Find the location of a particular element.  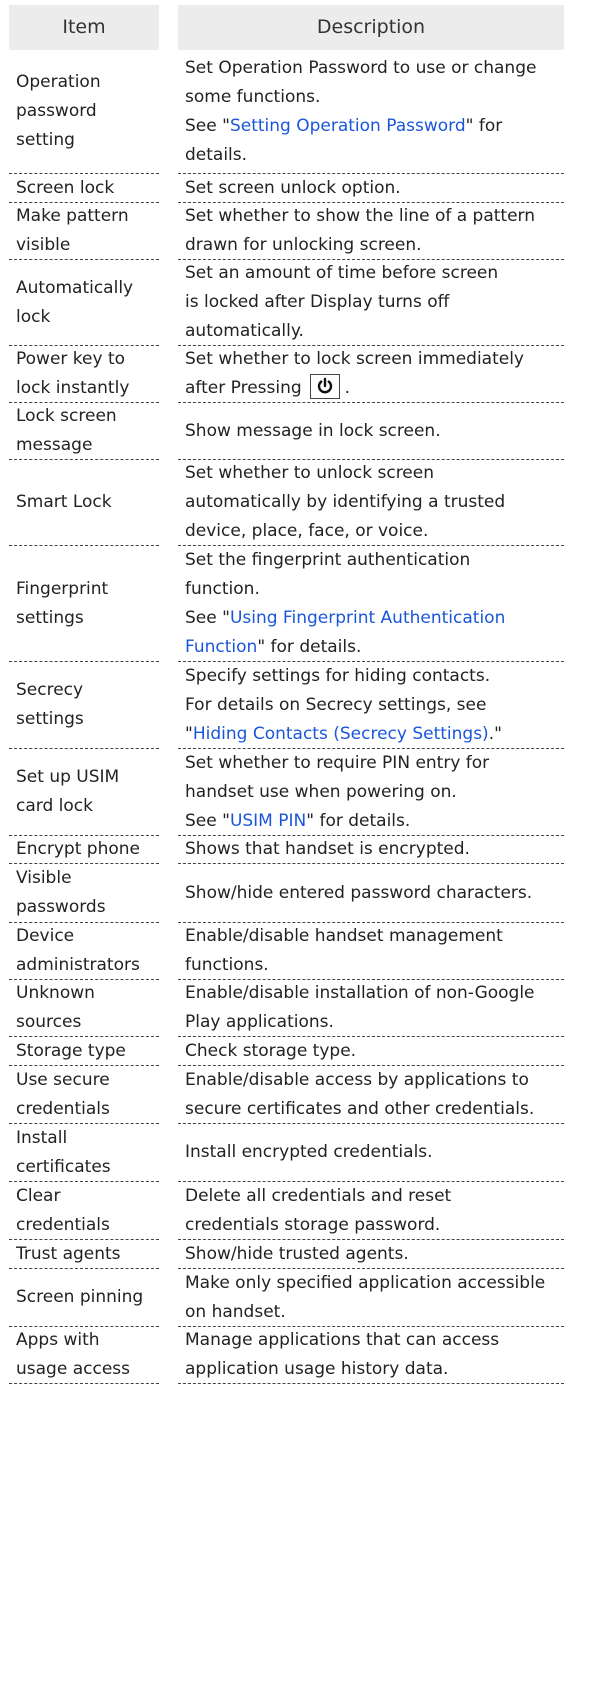

item-label: Fingerprint is located at coordinates (62, 588).